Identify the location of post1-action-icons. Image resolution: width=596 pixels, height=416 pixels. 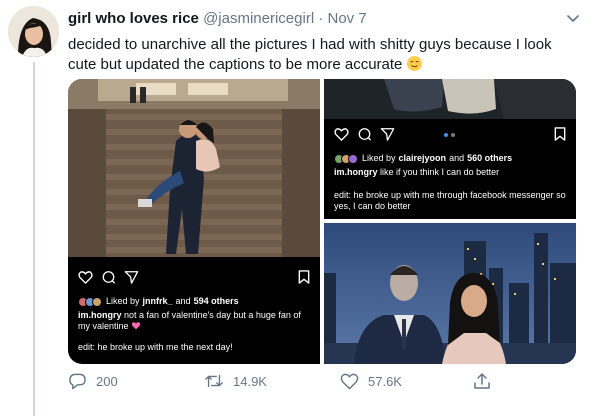
(108, 277).